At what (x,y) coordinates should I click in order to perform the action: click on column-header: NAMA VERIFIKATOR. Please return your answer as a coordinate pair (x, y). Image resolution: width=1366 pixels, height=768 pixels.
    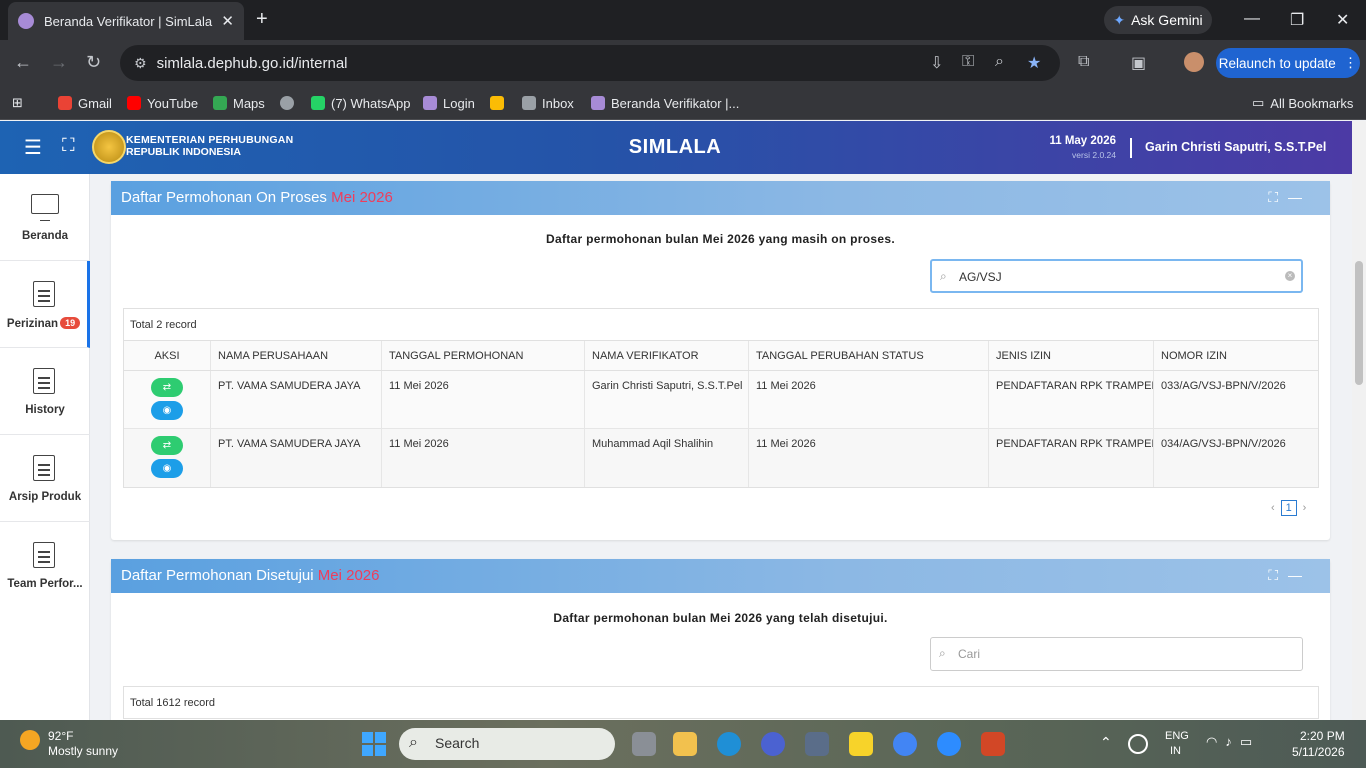
    Looking at the image, I should click on (667, 355).